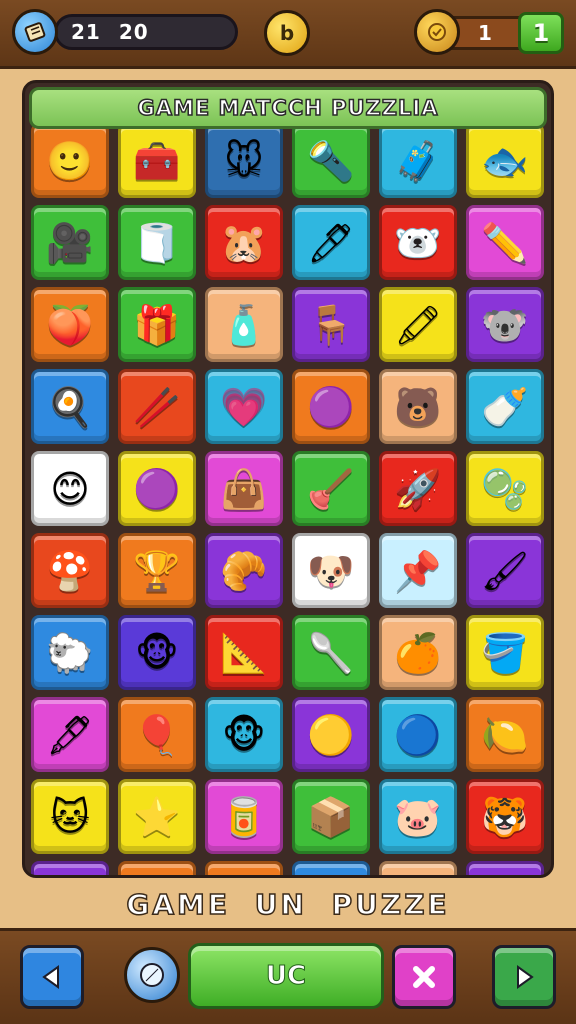 Image resolution: width=576 pixels, height=1024 pixels. I want to click on tile-icon: 🐑, so click(70, 652).